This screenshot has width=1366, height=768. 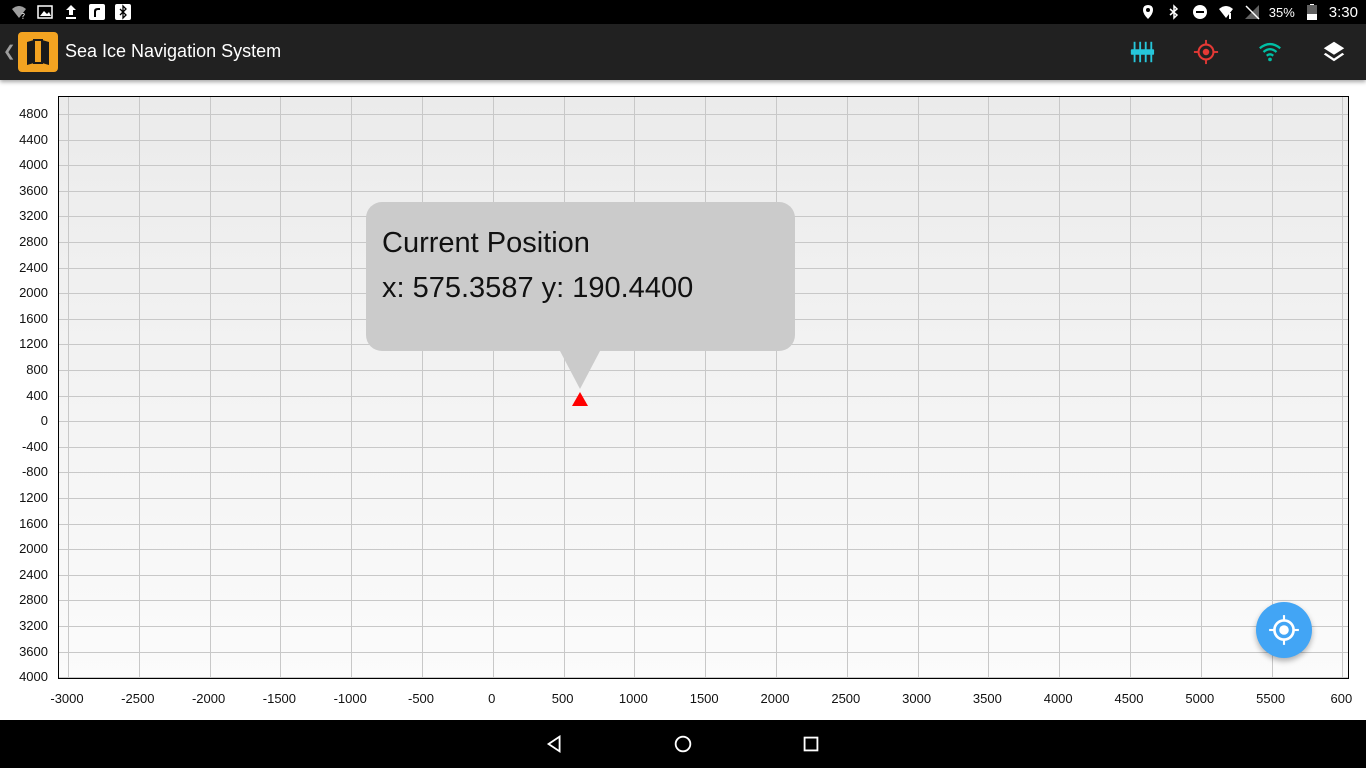 I want to click on image-icon, so click(x=45, y=12).